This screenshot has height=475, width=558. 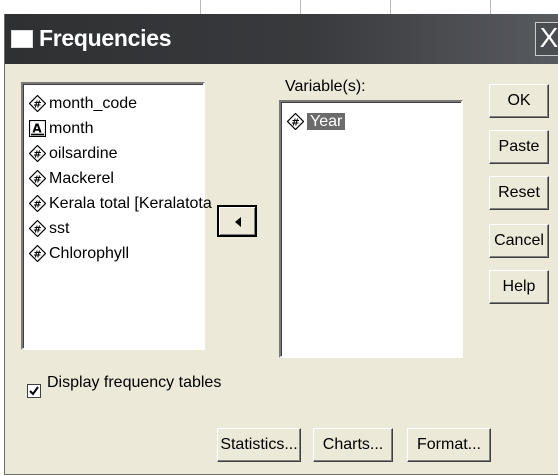 What do you see at coordinates (134, 382) in the screenshot?
I see `display-frequency-tables-label: Display frequency tables` at bounding box center [134, 382].